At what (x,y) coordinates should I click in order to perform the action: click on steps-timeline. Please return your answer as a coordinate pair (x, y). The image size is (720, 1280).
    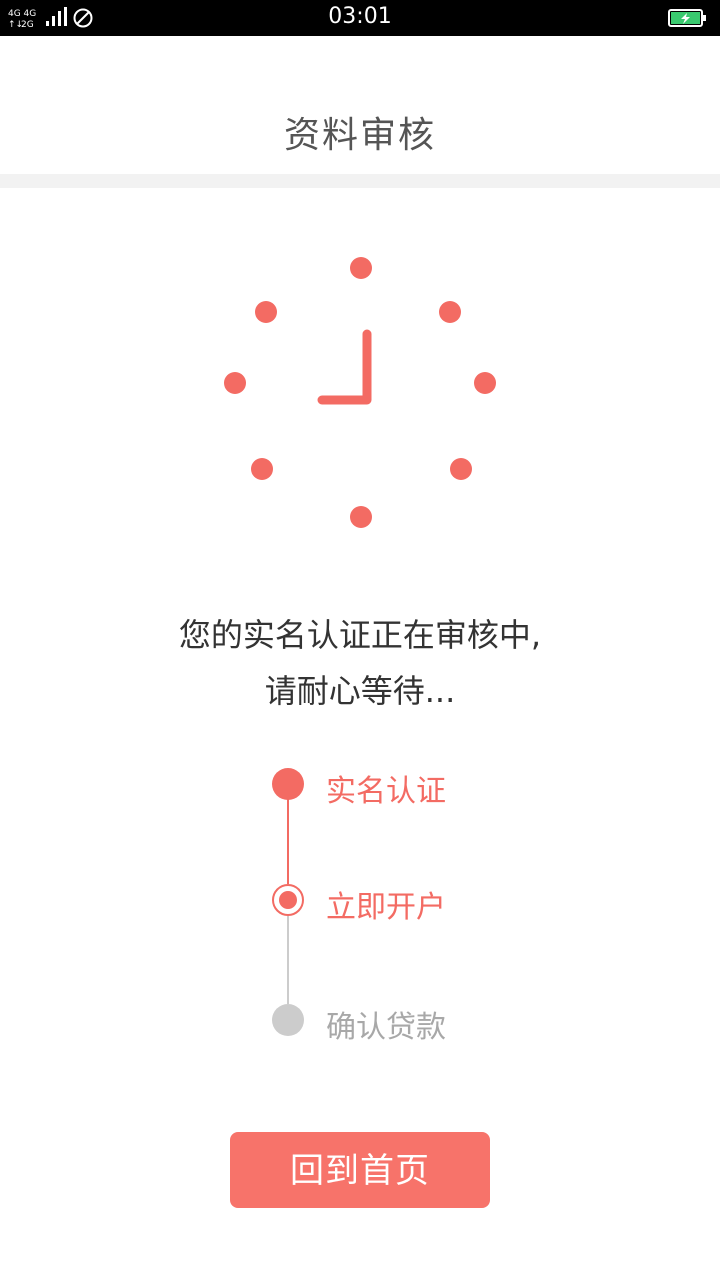
    Looking at the image, I should click on (288, 902).